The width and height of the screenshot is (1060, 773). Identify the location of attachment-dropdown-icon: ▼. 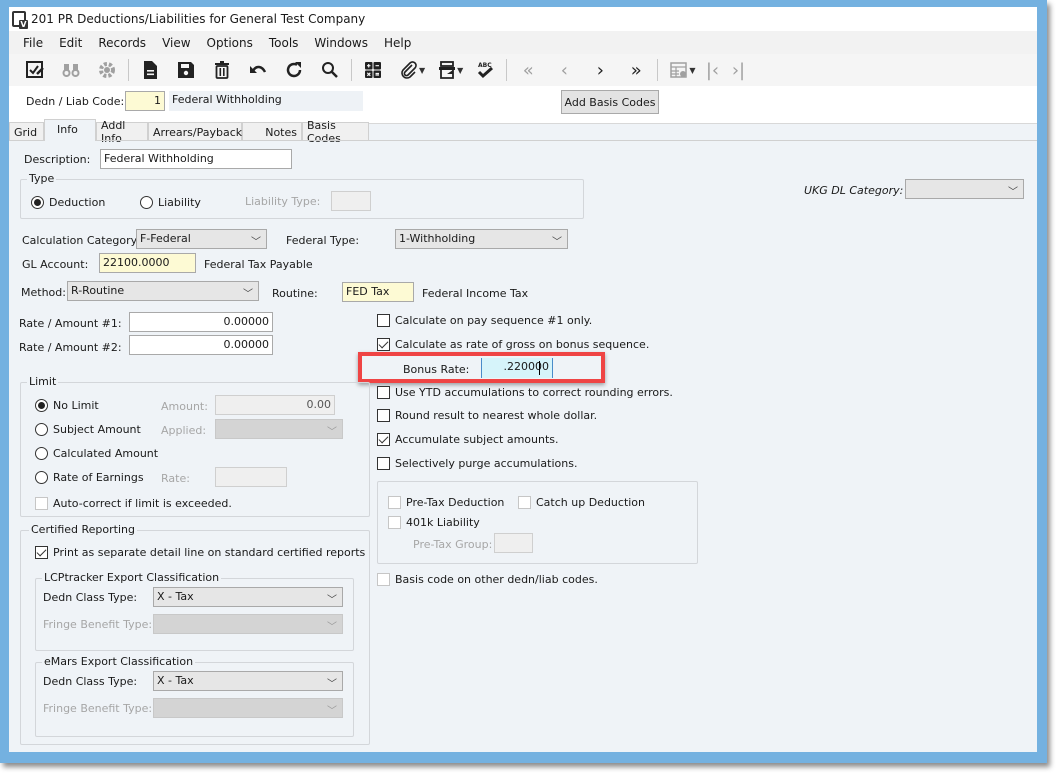
(422, 70).